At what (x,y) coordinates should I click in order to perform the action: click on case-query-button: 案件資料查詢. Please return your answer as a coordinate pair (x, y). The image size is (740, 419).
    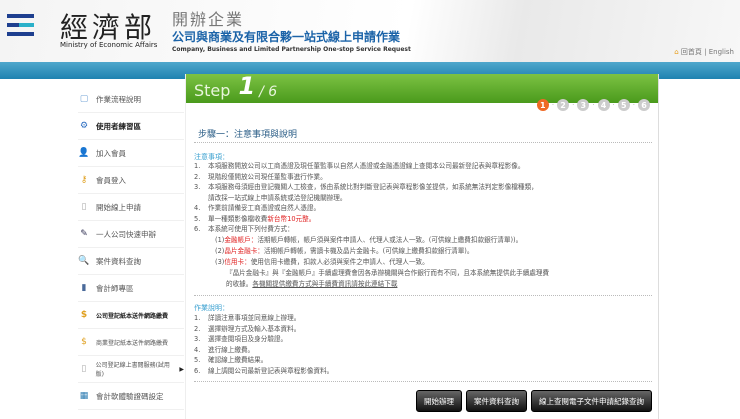
    Looking at the image, I should click on (496, 401).